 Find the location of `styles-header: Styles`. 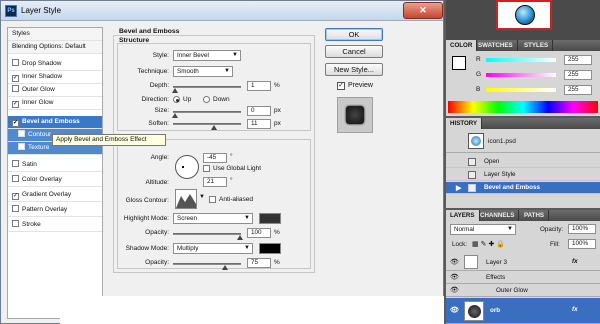

styles-header: Styles is located at coordinates (55, 34).